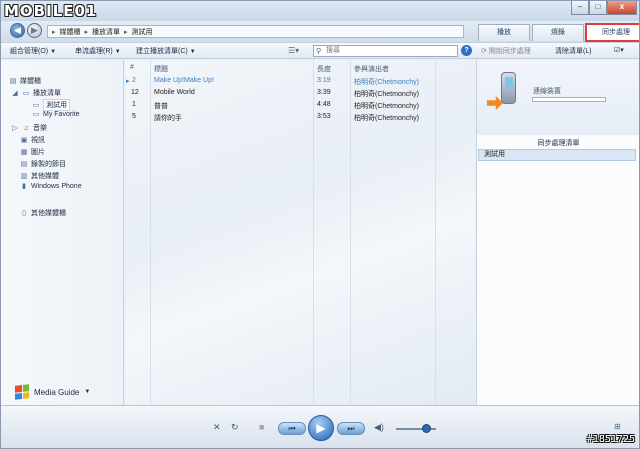 This screenshot has width=640, height=449. Describe the element at coordinates (24, 152) in the screenshot. I see `picture-icon: ▦` at that location.